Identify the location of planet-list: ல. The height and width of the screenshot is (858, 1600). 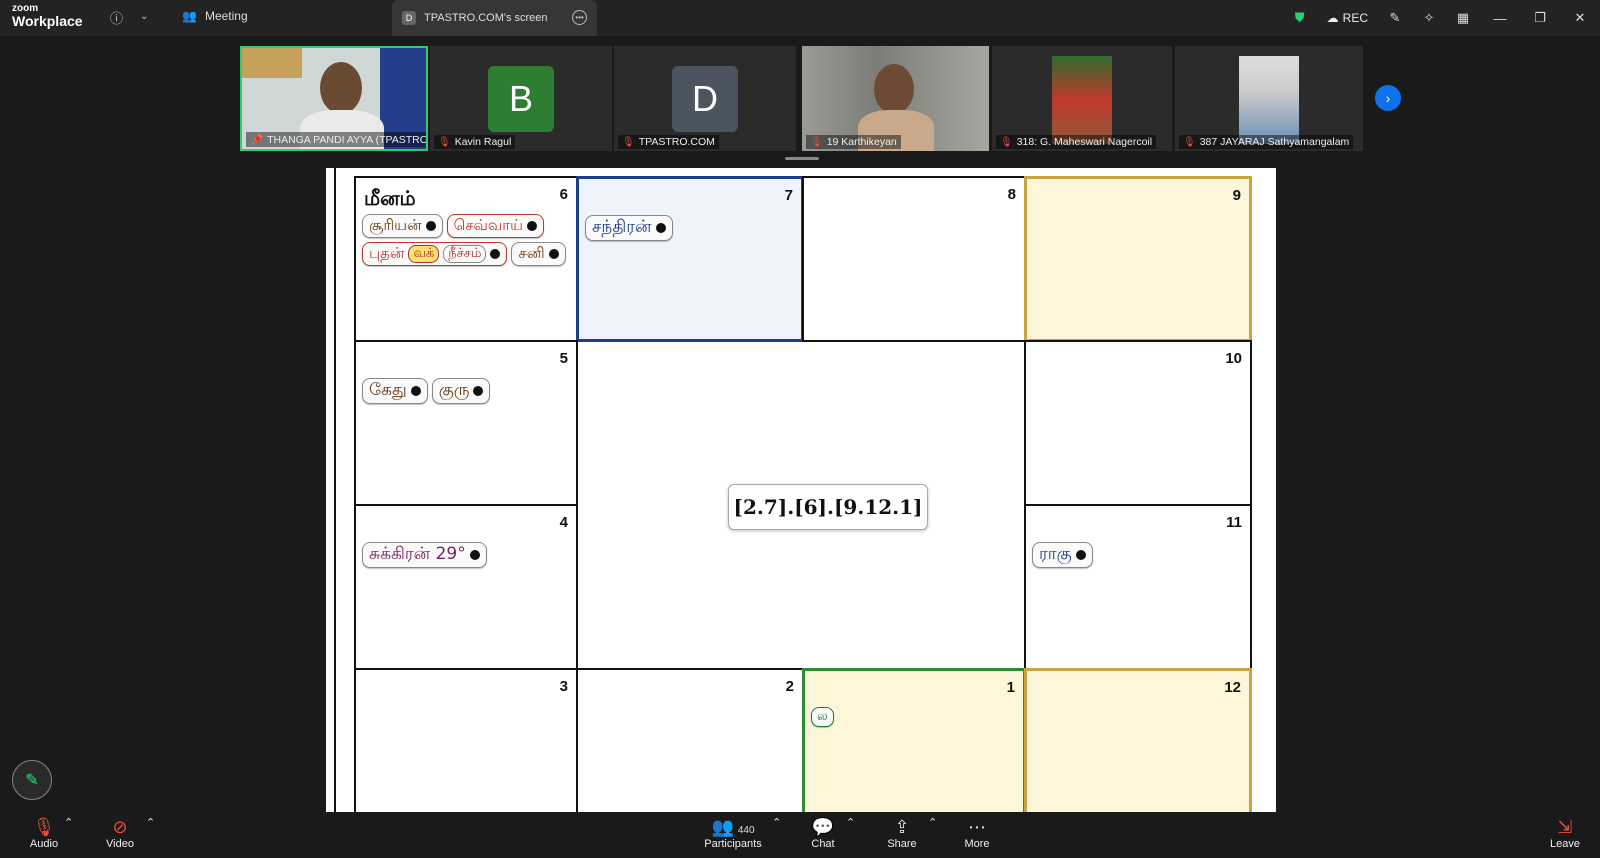
(916, 717).